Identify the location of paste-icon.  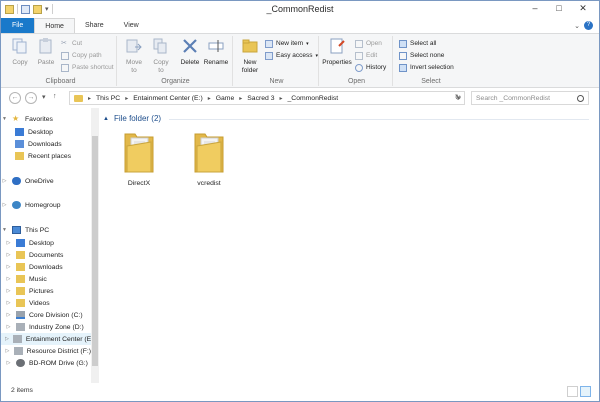
(45, 46).